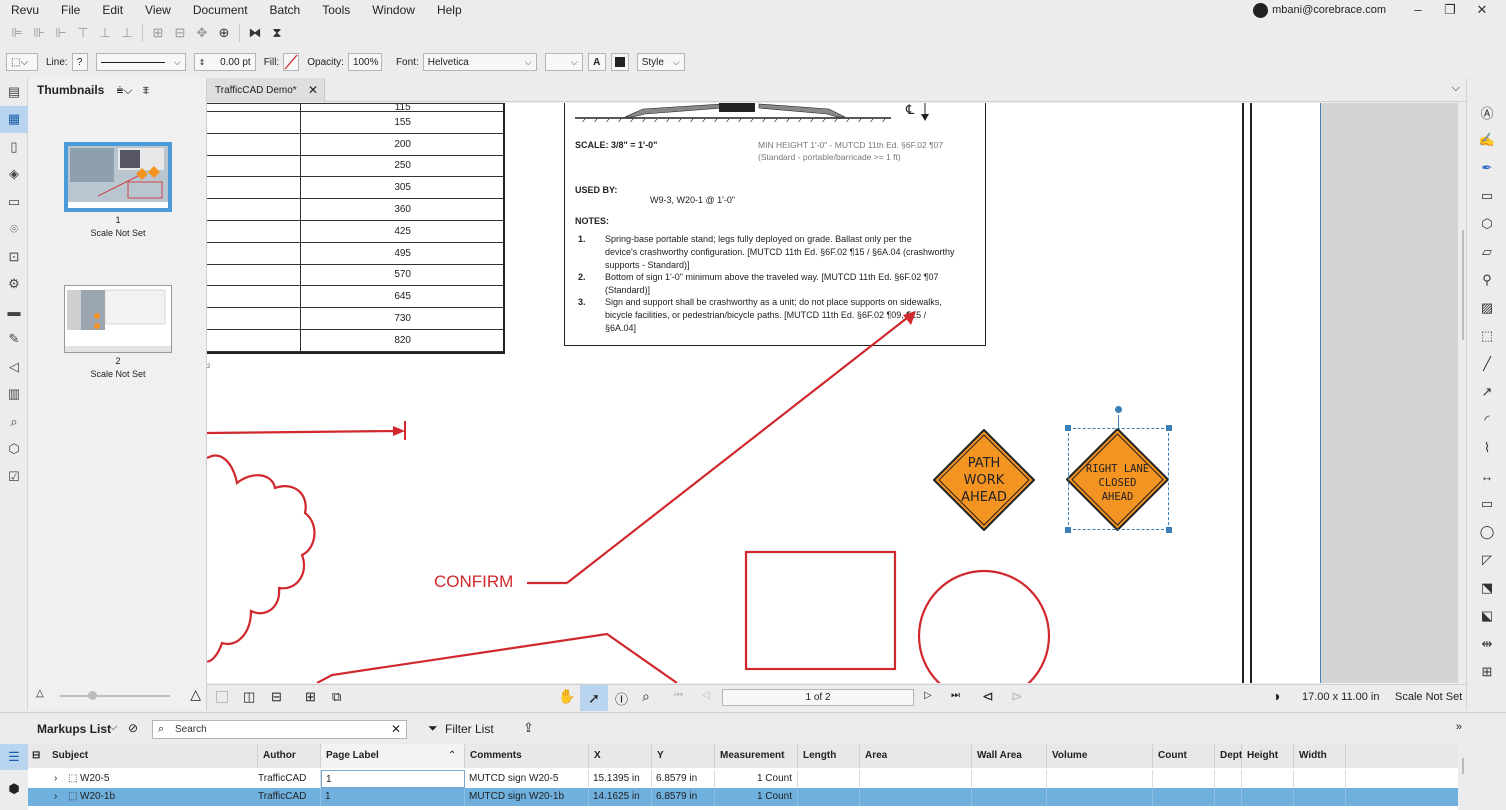 This screenshot has height=810, width=1506. Describe the element at coordinates (1009, 756) in the screenshot. I see `column-header-wall-area: Wall Area` at that location.